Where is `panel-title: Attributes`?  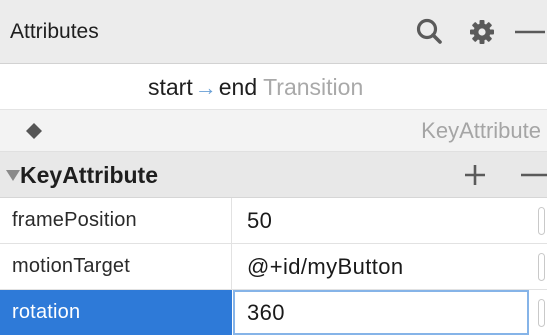
panel-title: Attributes is located at coordinates (54, 31).